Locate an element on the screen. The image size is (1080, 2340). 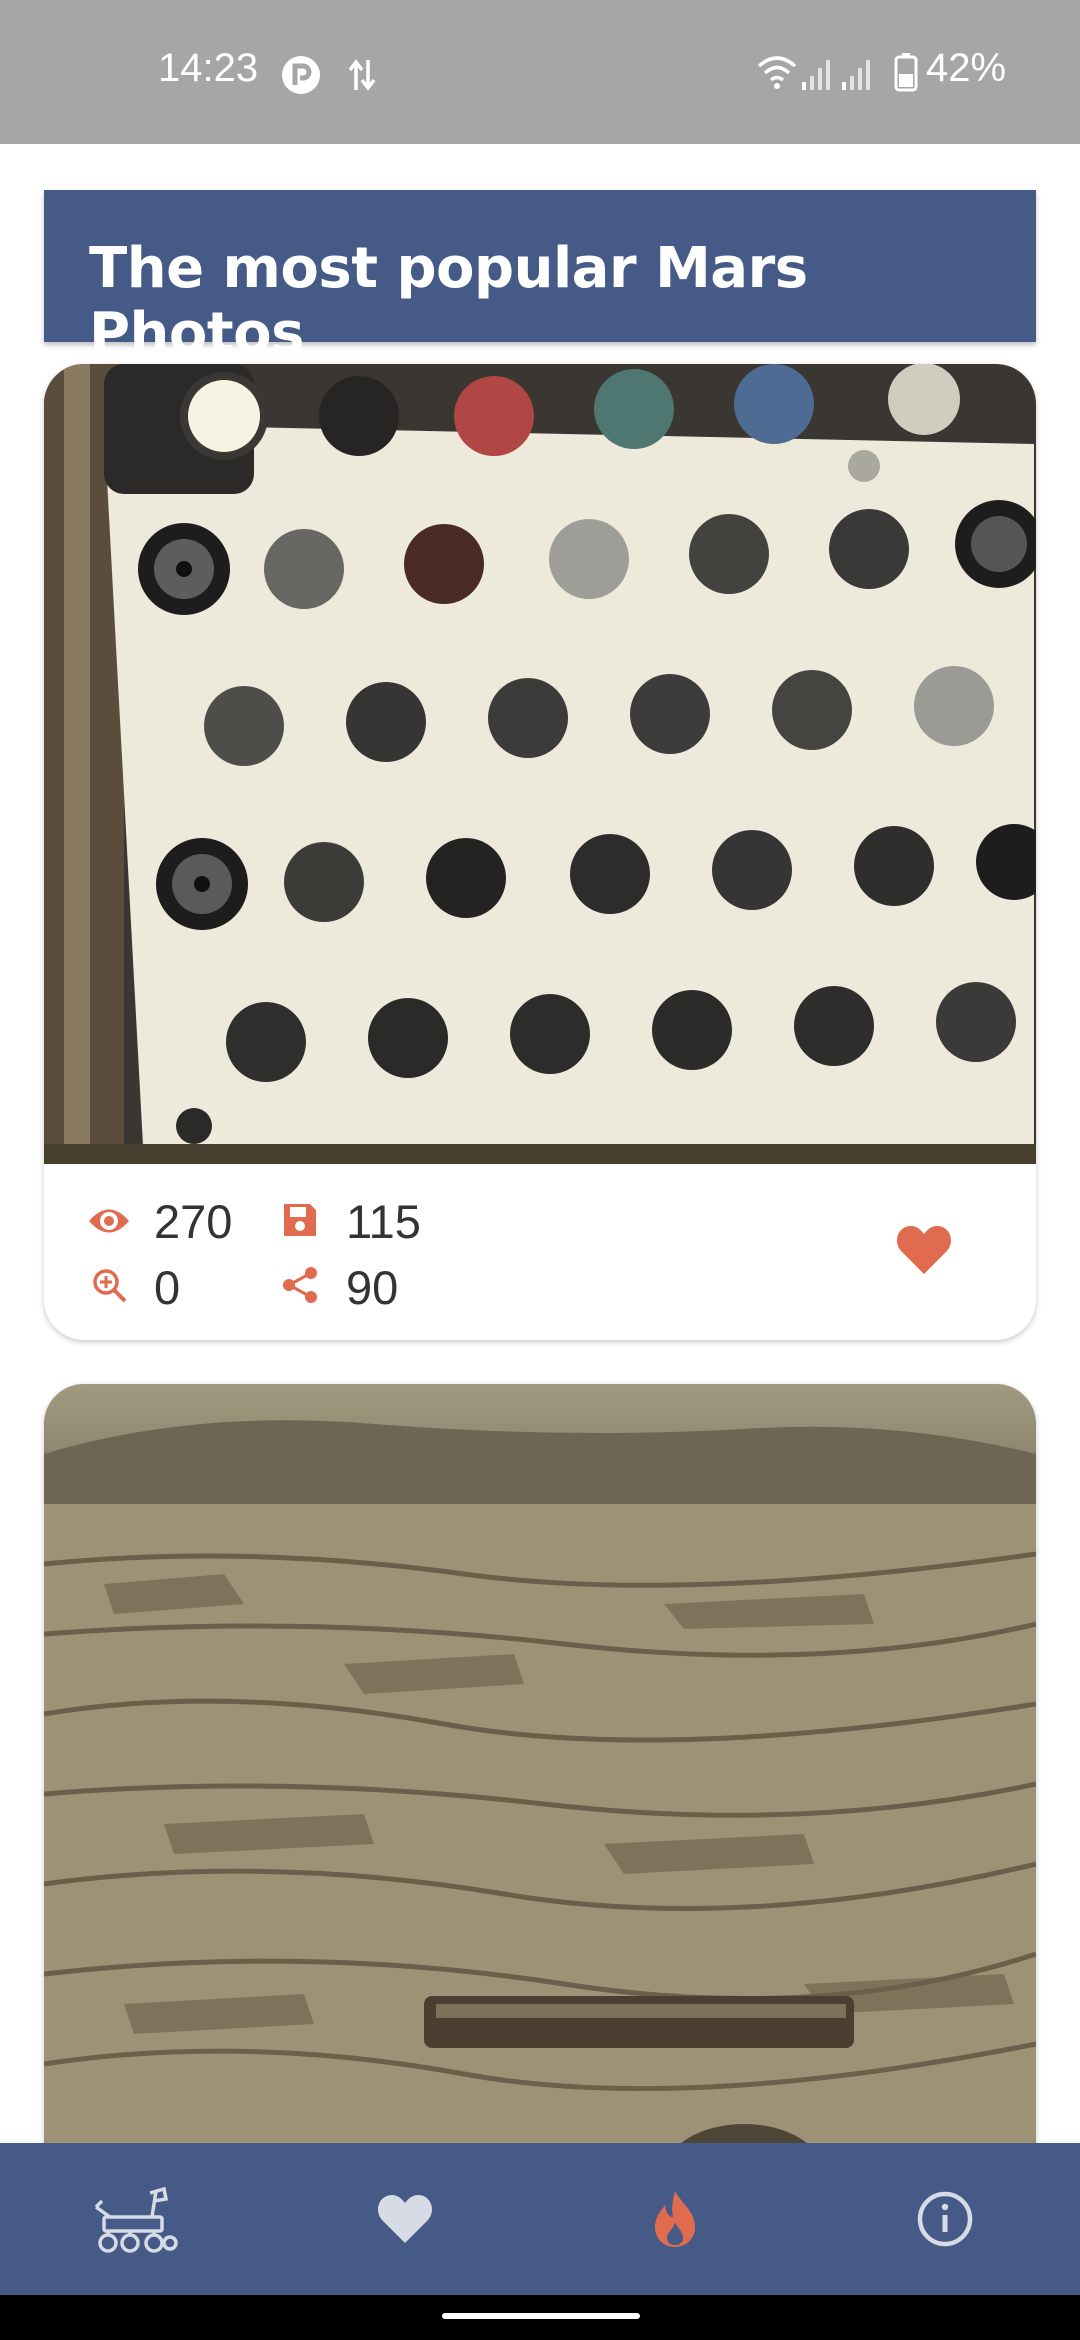
status-bar: 14:23 42% is located at coordinates (540, 72).